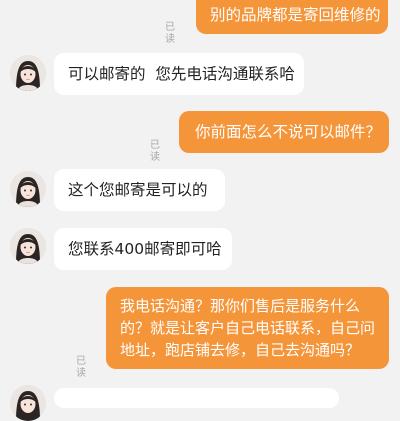 This screenshot has height=421, width=400. What do you see at coordinates (196, 398) in the screenshot?
I see `message-bubble-incoming` at bounding box center [196, 398].